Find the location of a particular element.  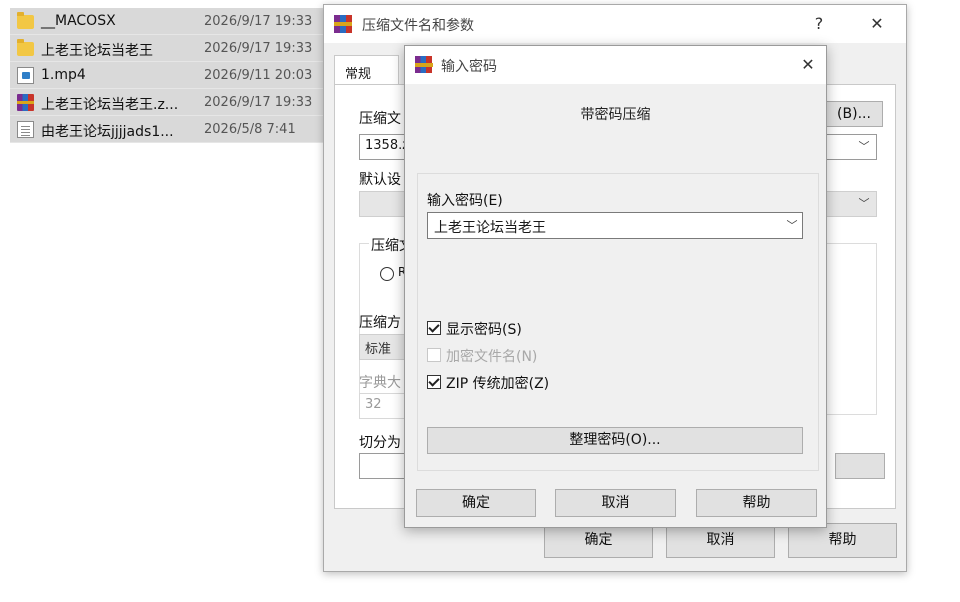

video-file-icon is located at coordinates (25, 75).